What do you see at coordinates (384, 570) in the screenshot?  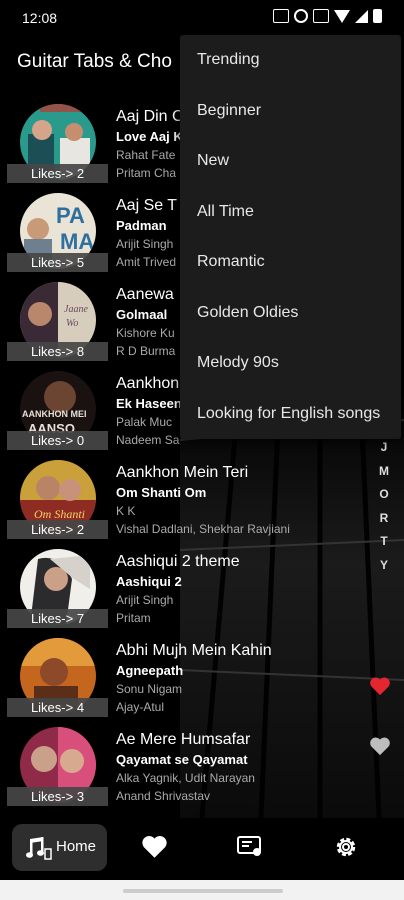 I see `alpha-index-letter: Y` at bounding box center [384, 570].